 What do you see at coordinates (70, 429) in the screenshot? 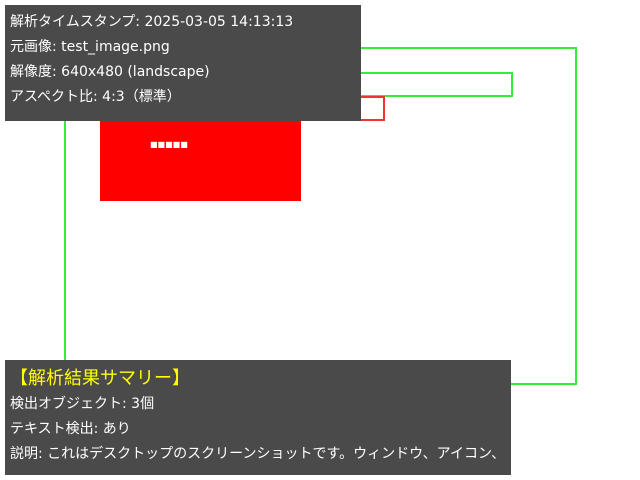
I see `summary-text-detected: テキスト検出: あり` at bounding box center [70, 429].